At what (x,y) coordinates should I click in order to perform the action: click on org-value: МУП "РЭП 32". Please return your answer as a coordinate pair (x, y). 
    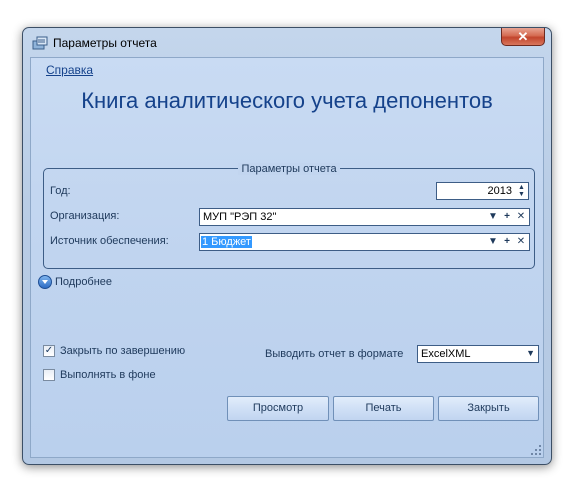
    Looking at the image, I should click on (240, 217).